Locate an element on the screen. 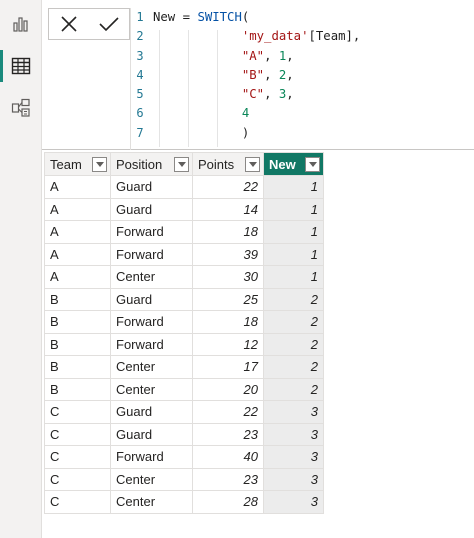  table-row: B Guard 25 2 is located at coordinates (184, 299).